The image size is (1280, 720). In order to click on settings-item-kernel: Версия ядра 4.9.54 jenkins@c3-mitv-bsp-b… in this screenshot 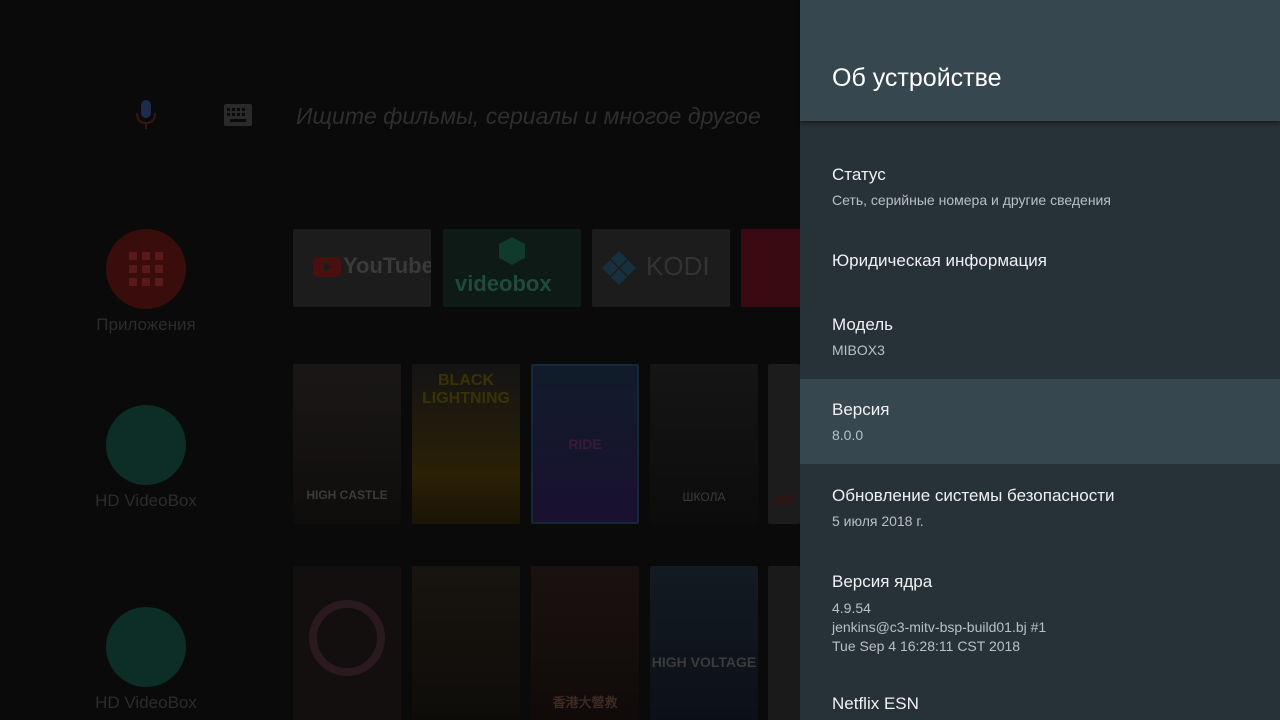, I will do `click(1040, 610)`.